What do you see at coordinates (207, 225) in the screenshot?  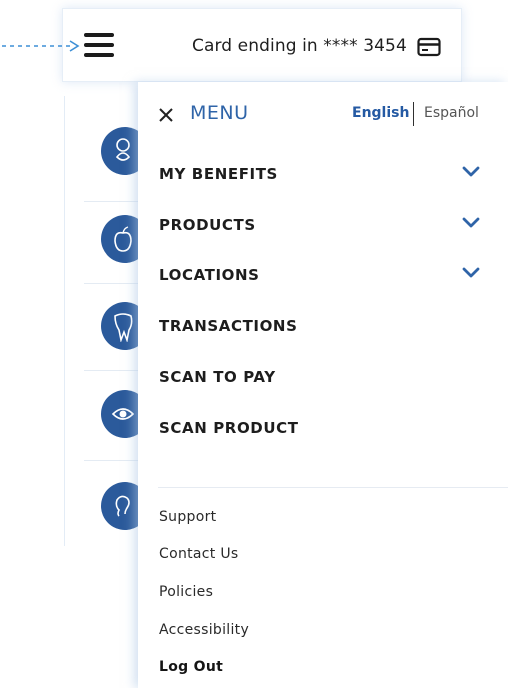 I see `menu-item-label: PRODUCTS` at bounding box center [207, 225].